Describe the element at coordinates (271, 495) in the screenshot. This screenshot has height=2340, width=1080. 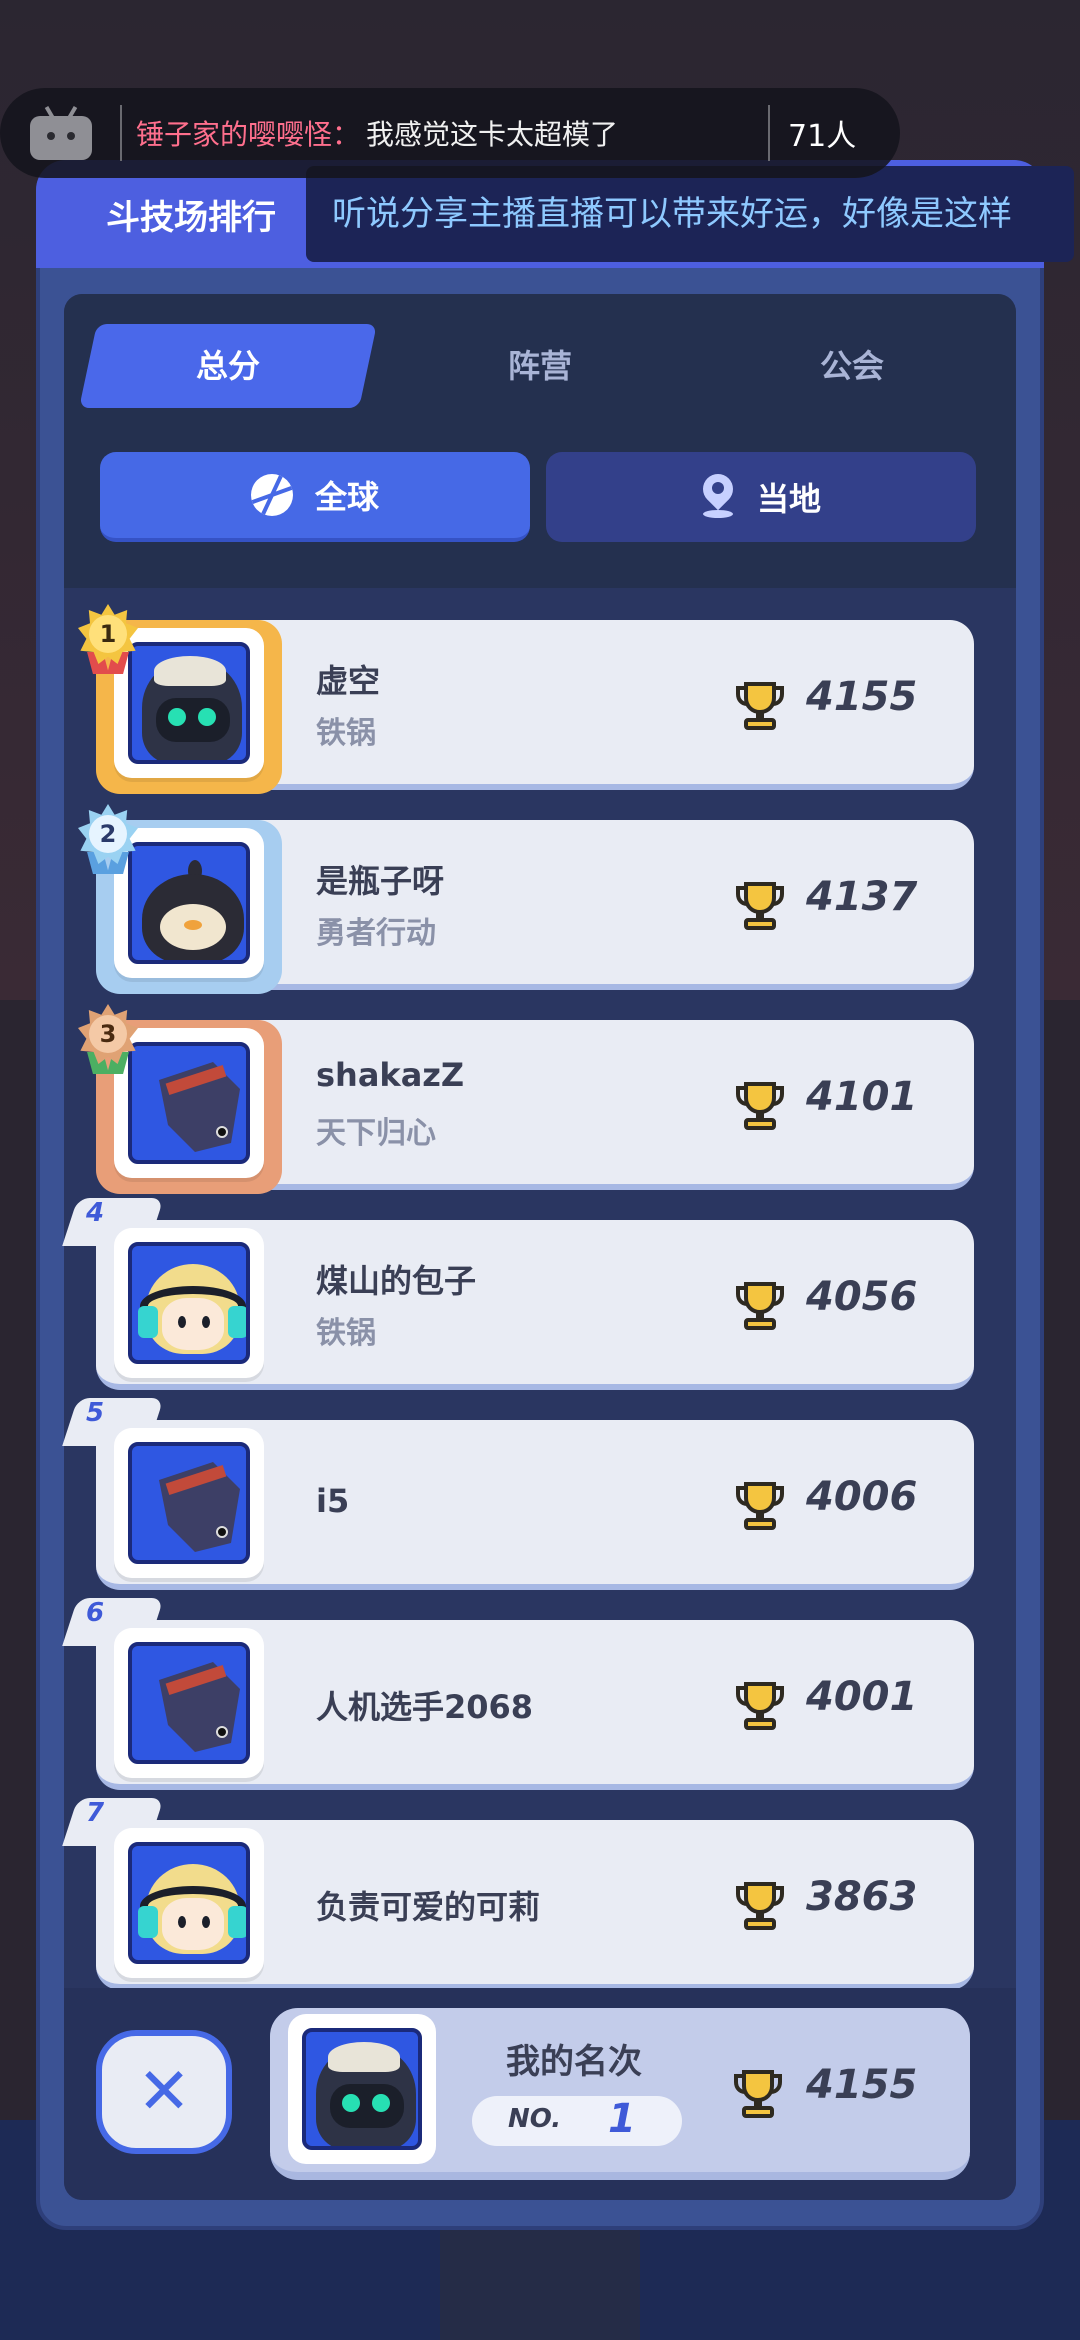
I see `globe-icon` at that location.